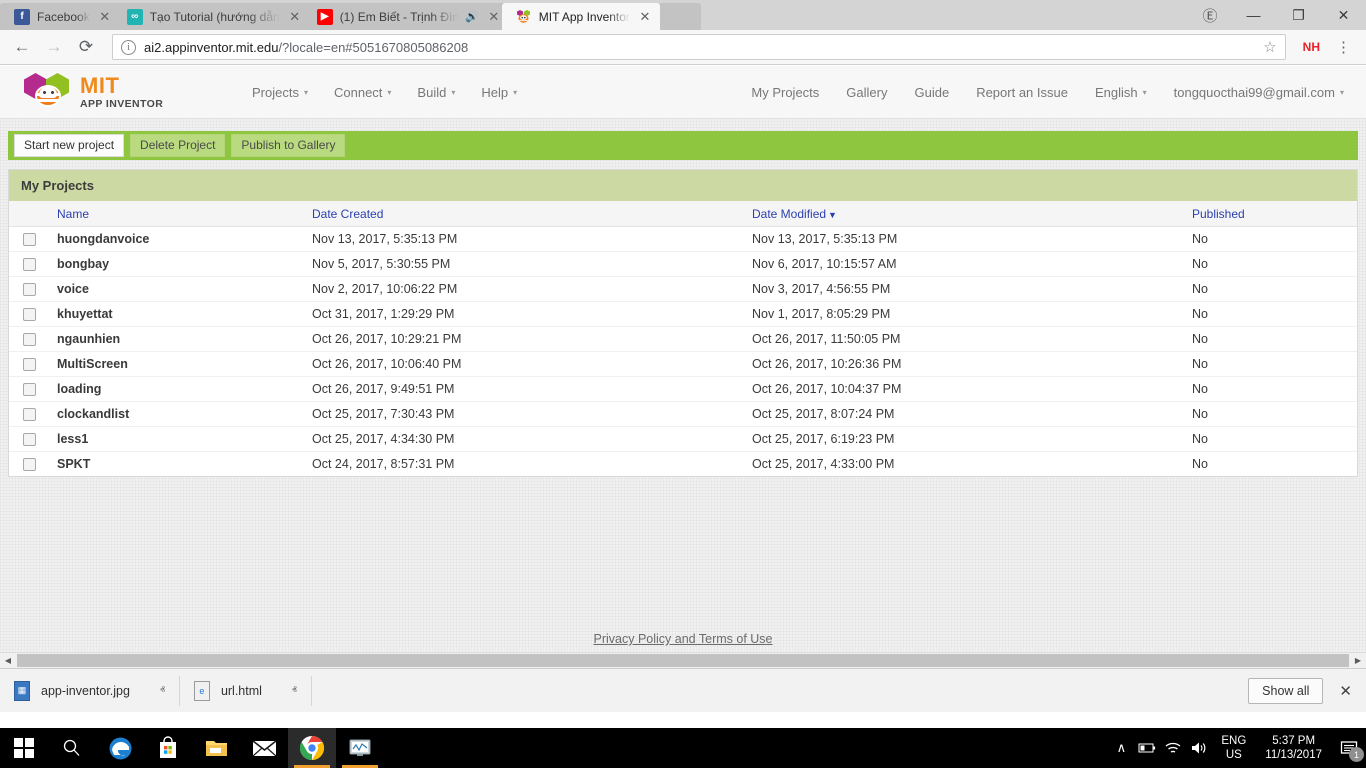 The image size is (1366, 768). I want to click on project-name-cell: SPKT, so click(184, 464).